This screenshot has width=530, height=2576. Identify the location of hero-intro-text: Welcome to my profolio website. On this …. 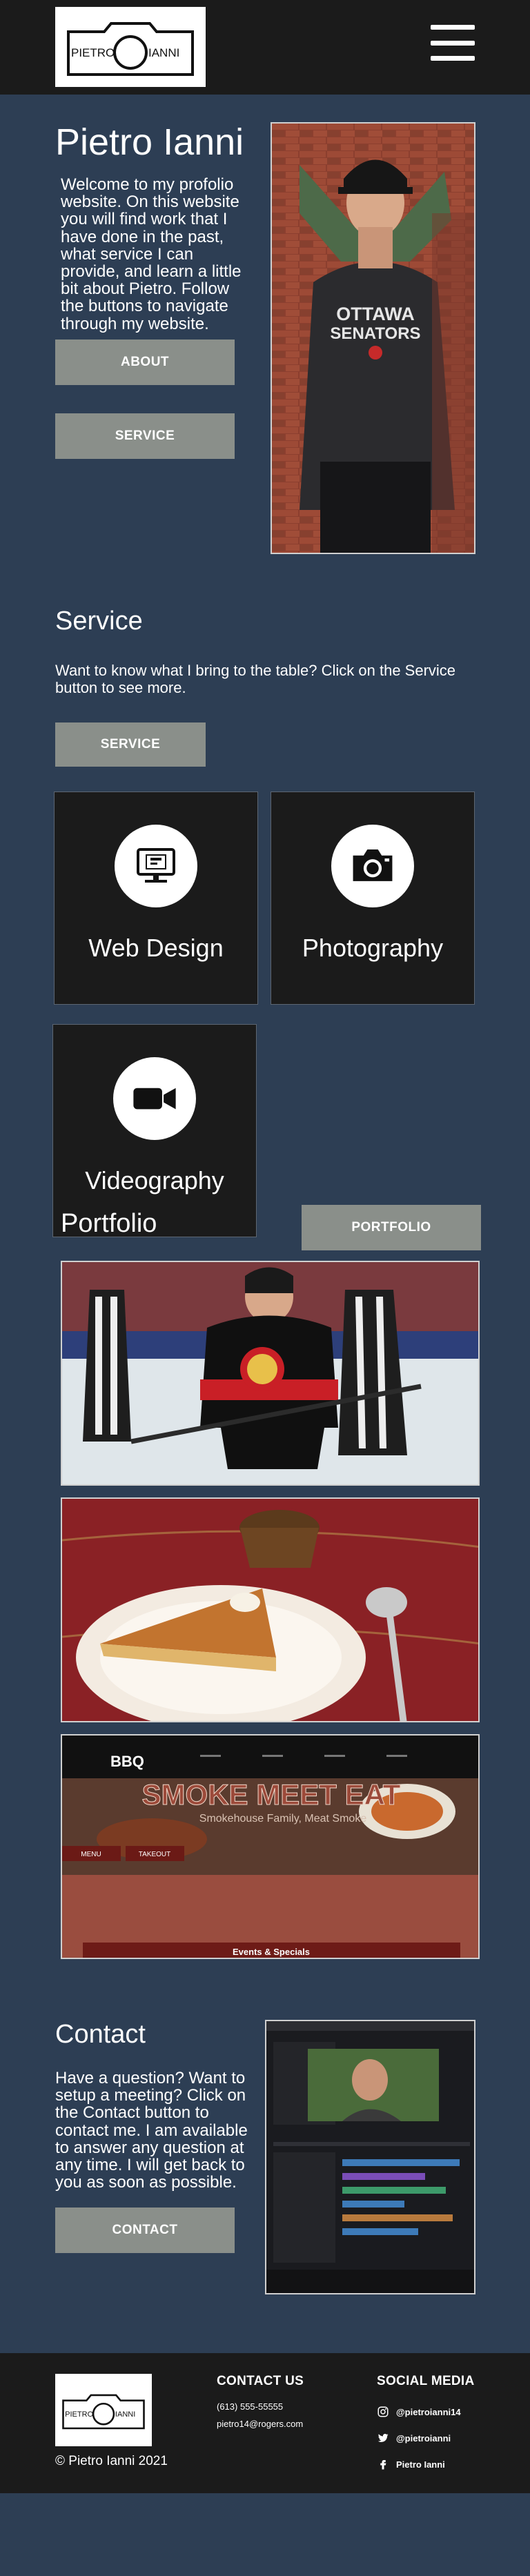
(151, 254).